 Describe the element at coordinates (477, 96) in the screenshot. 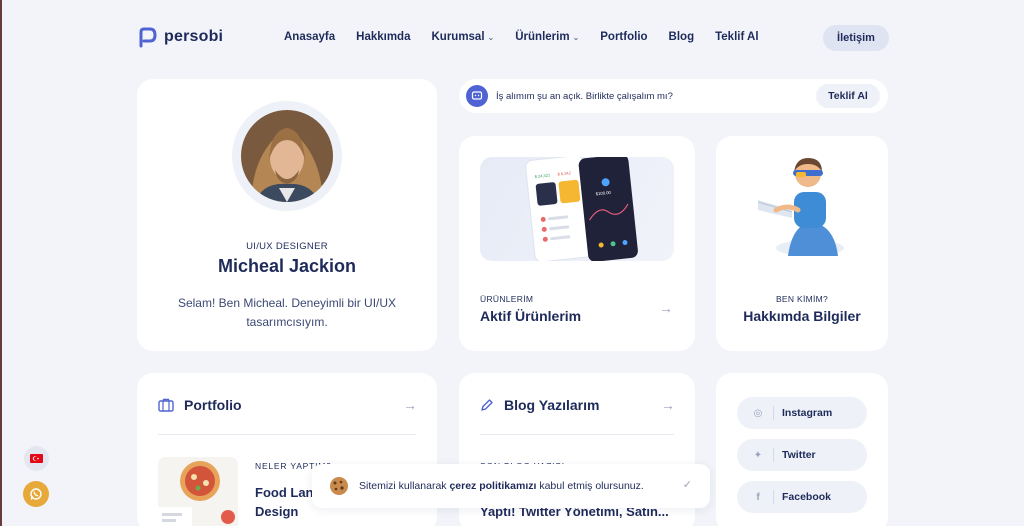

I see `chat-icon` at that location.